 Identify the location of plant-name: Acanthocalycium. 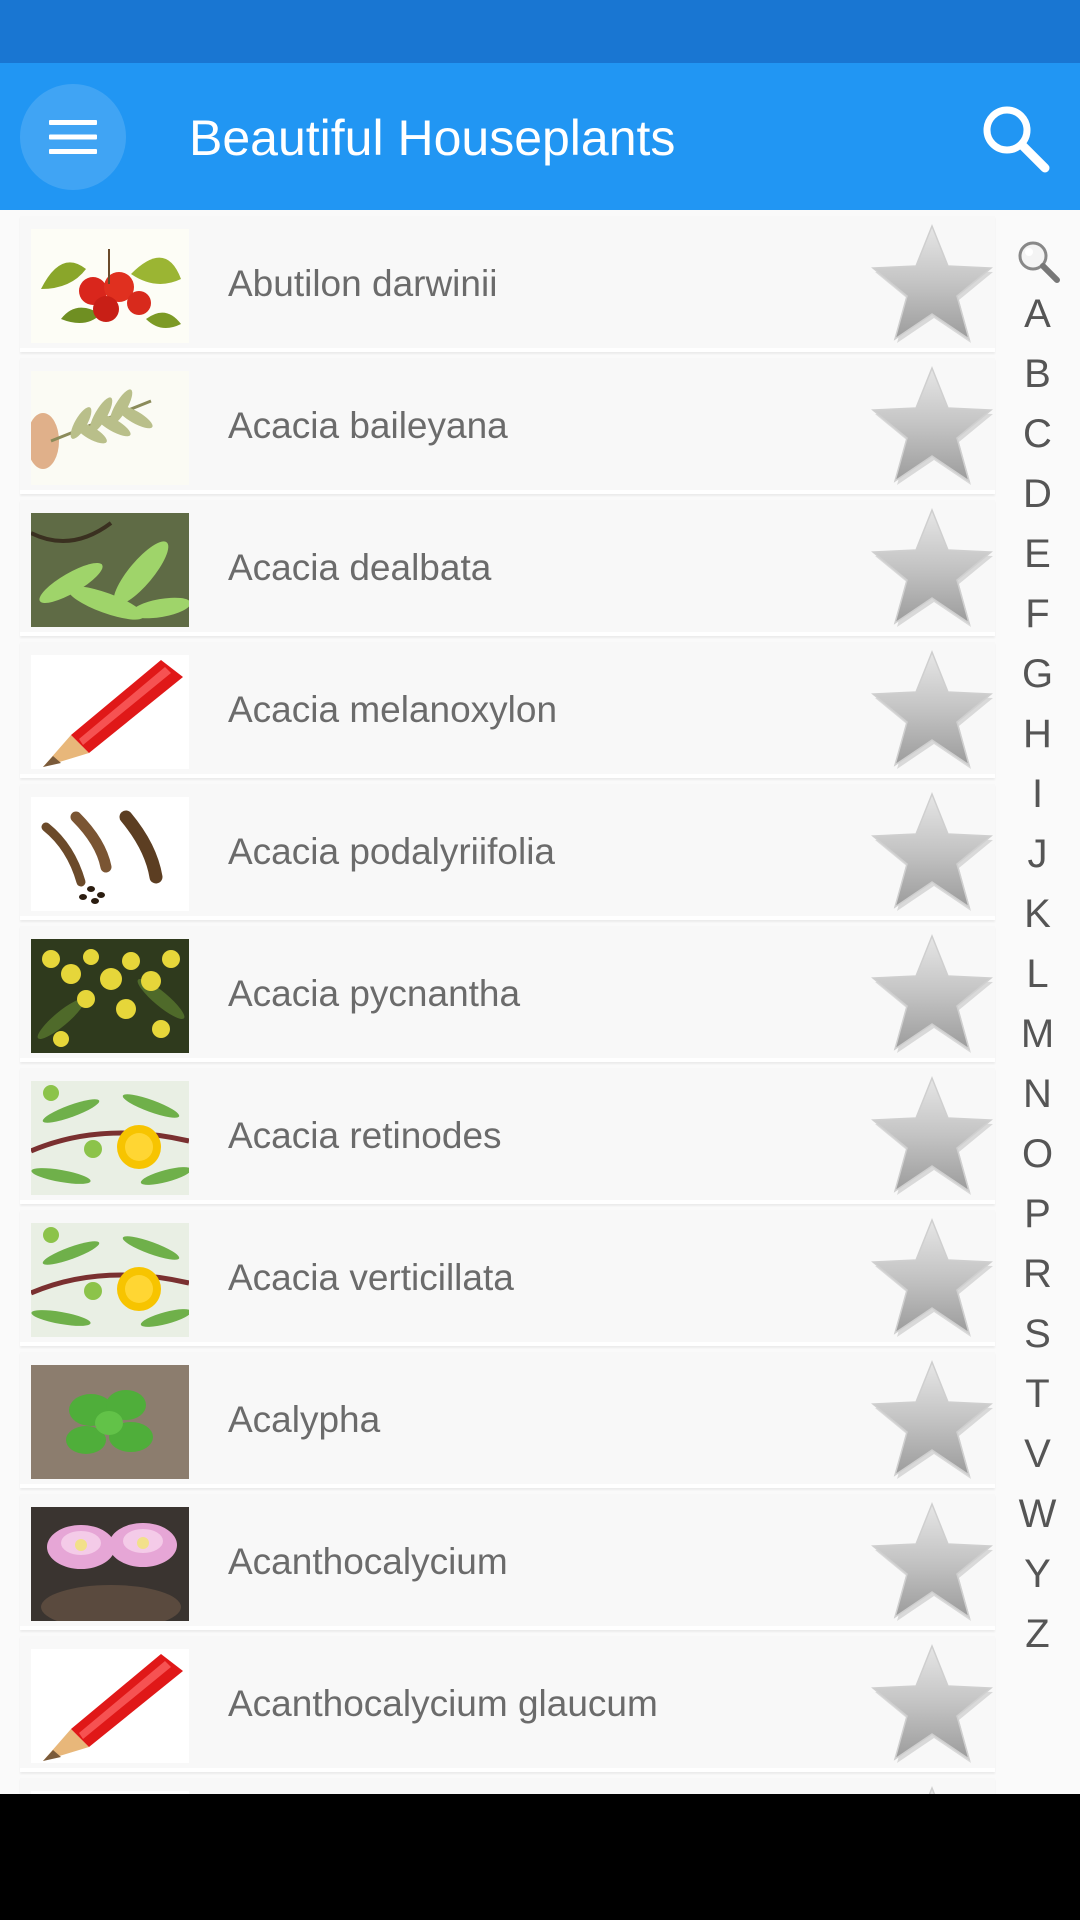
(368, 1561).